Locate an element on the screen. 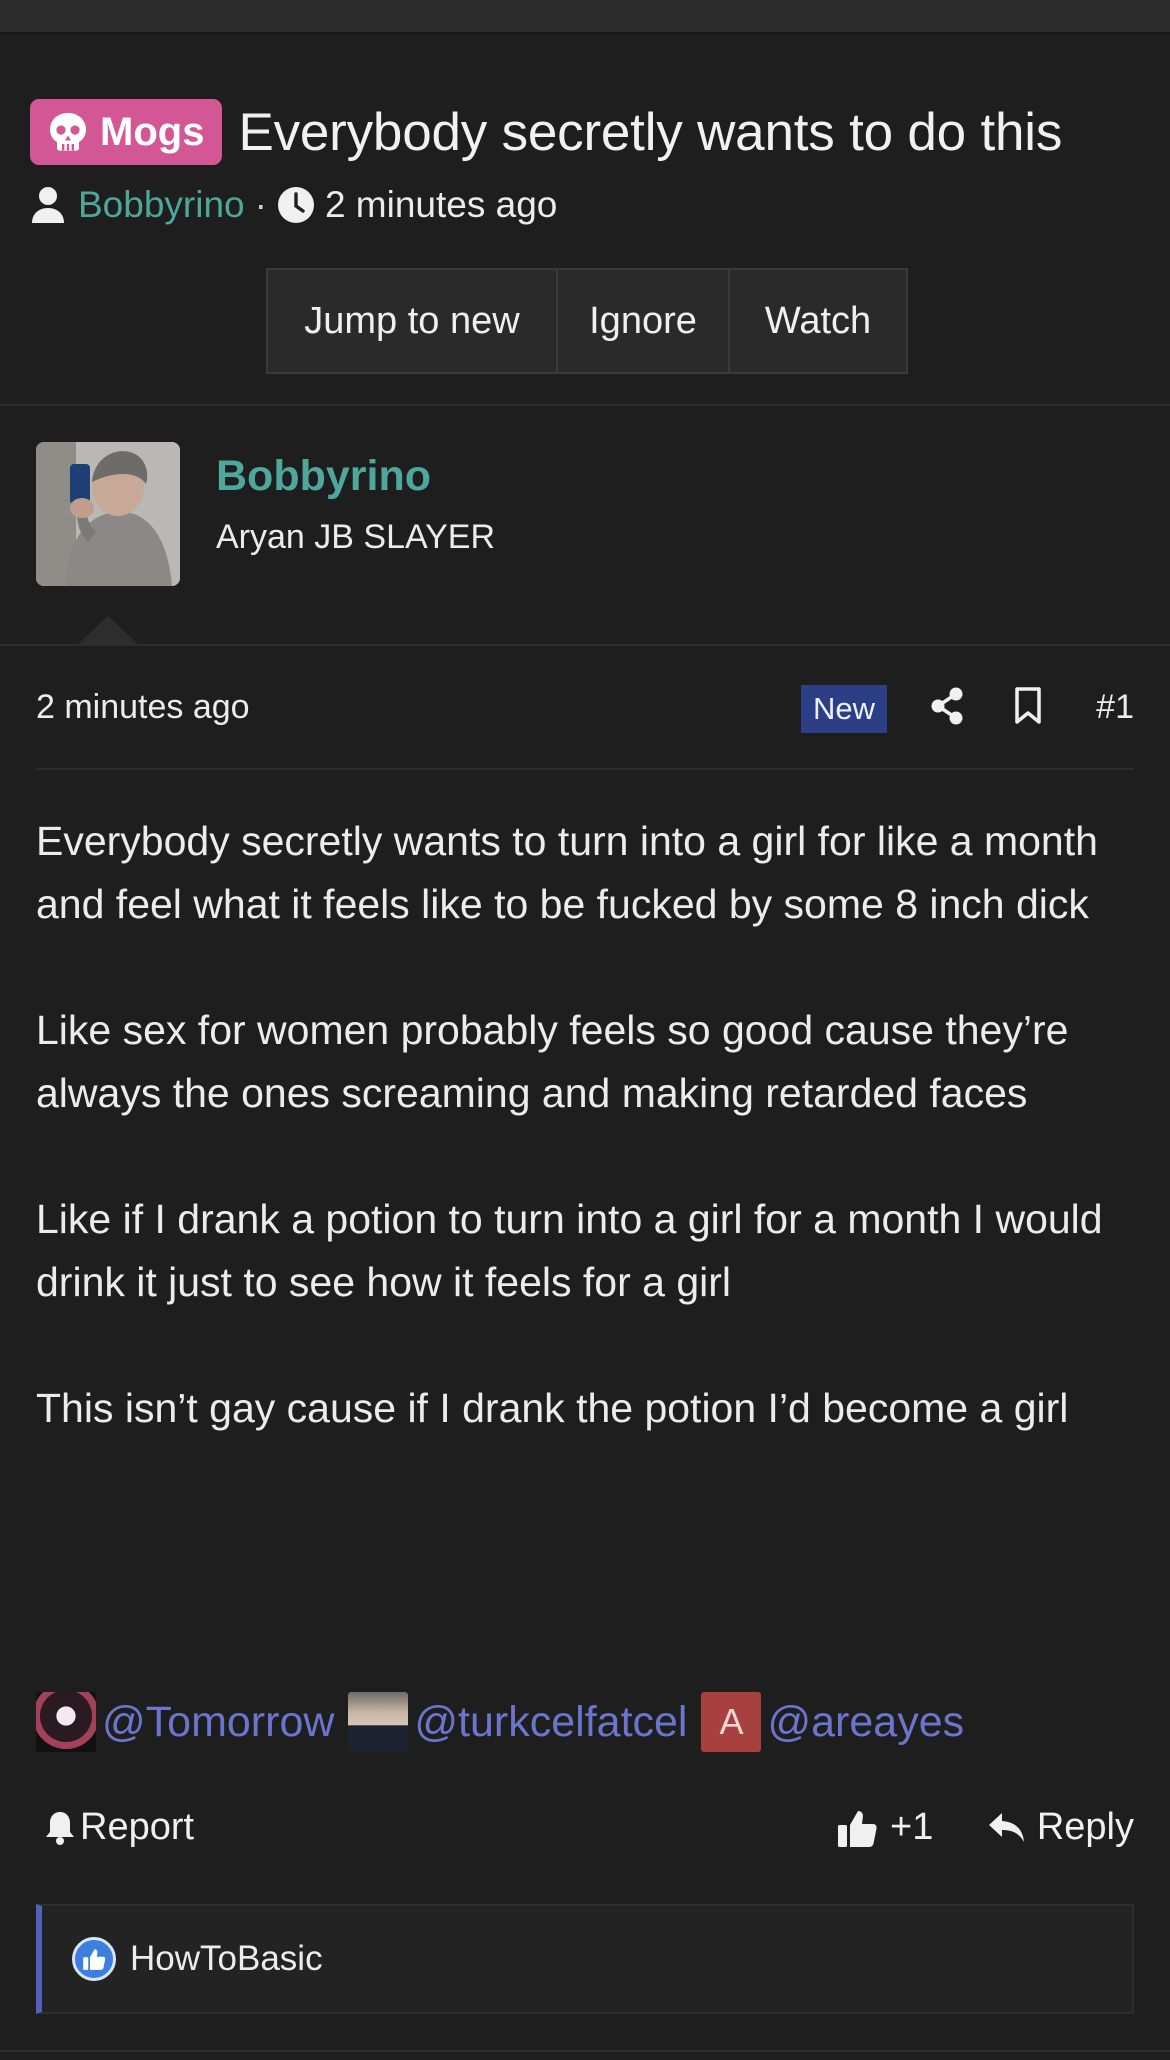  reactions-bar: HowToBasic is located at coordinates (585, 1959).